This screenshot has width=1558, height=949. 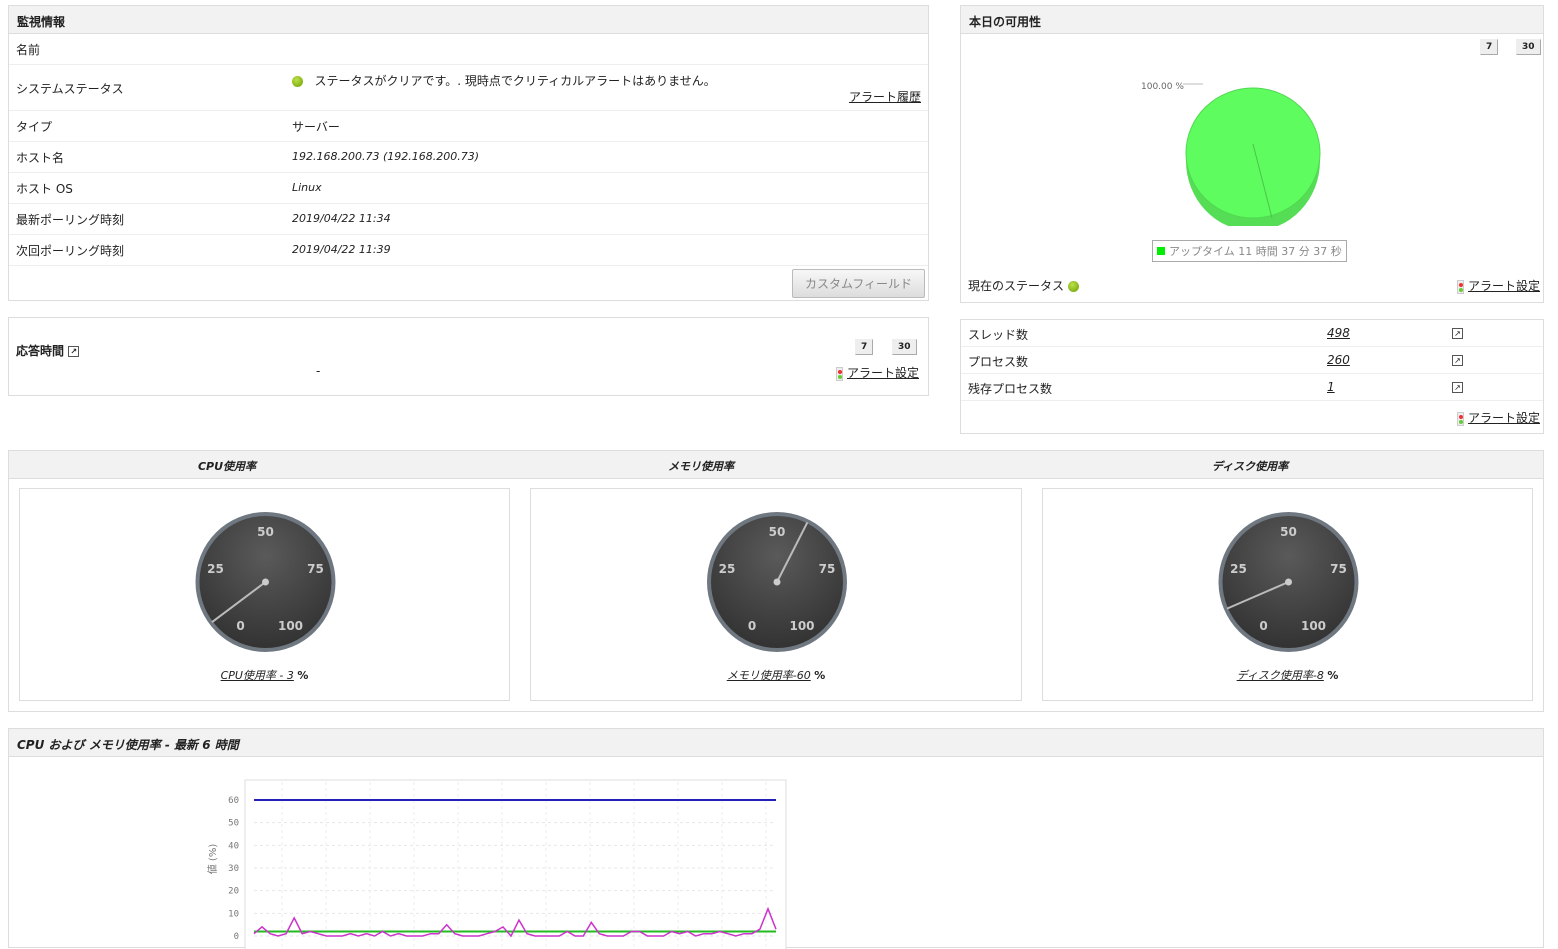 I want to click on availability-title: 本日の可用性, so click(x=1252, y=20).